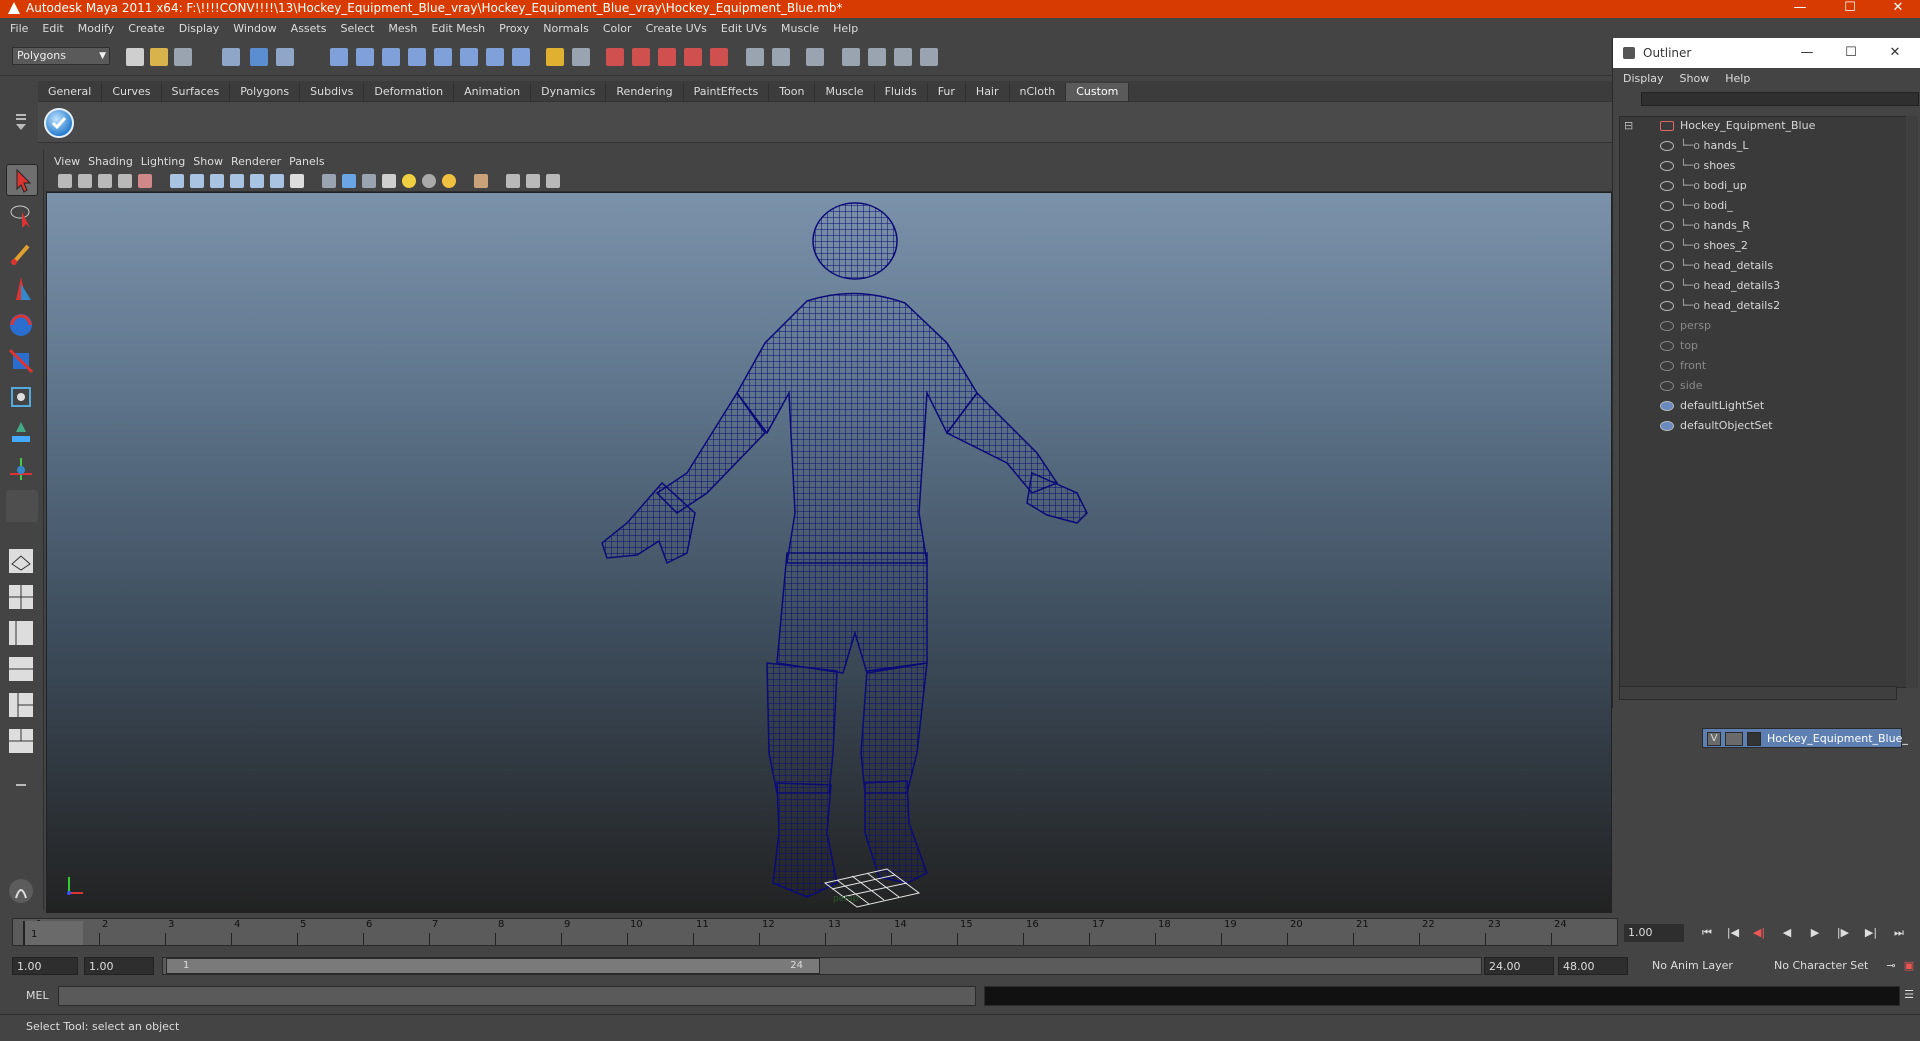  Describe the element at coordinates (947, 92) in the screenshot. I see `shelf-tab-fur: Fur` at that location.